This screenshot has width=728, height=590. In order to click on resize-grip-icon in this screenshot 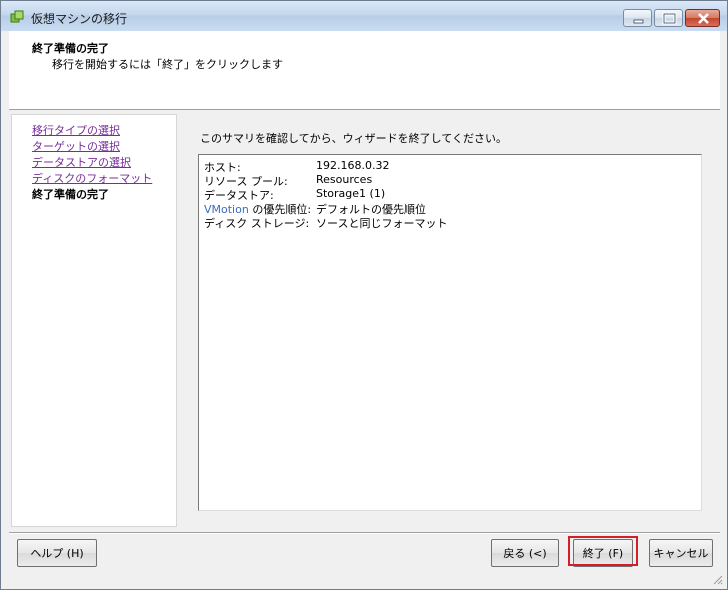, I will do `click(717, 579)`.